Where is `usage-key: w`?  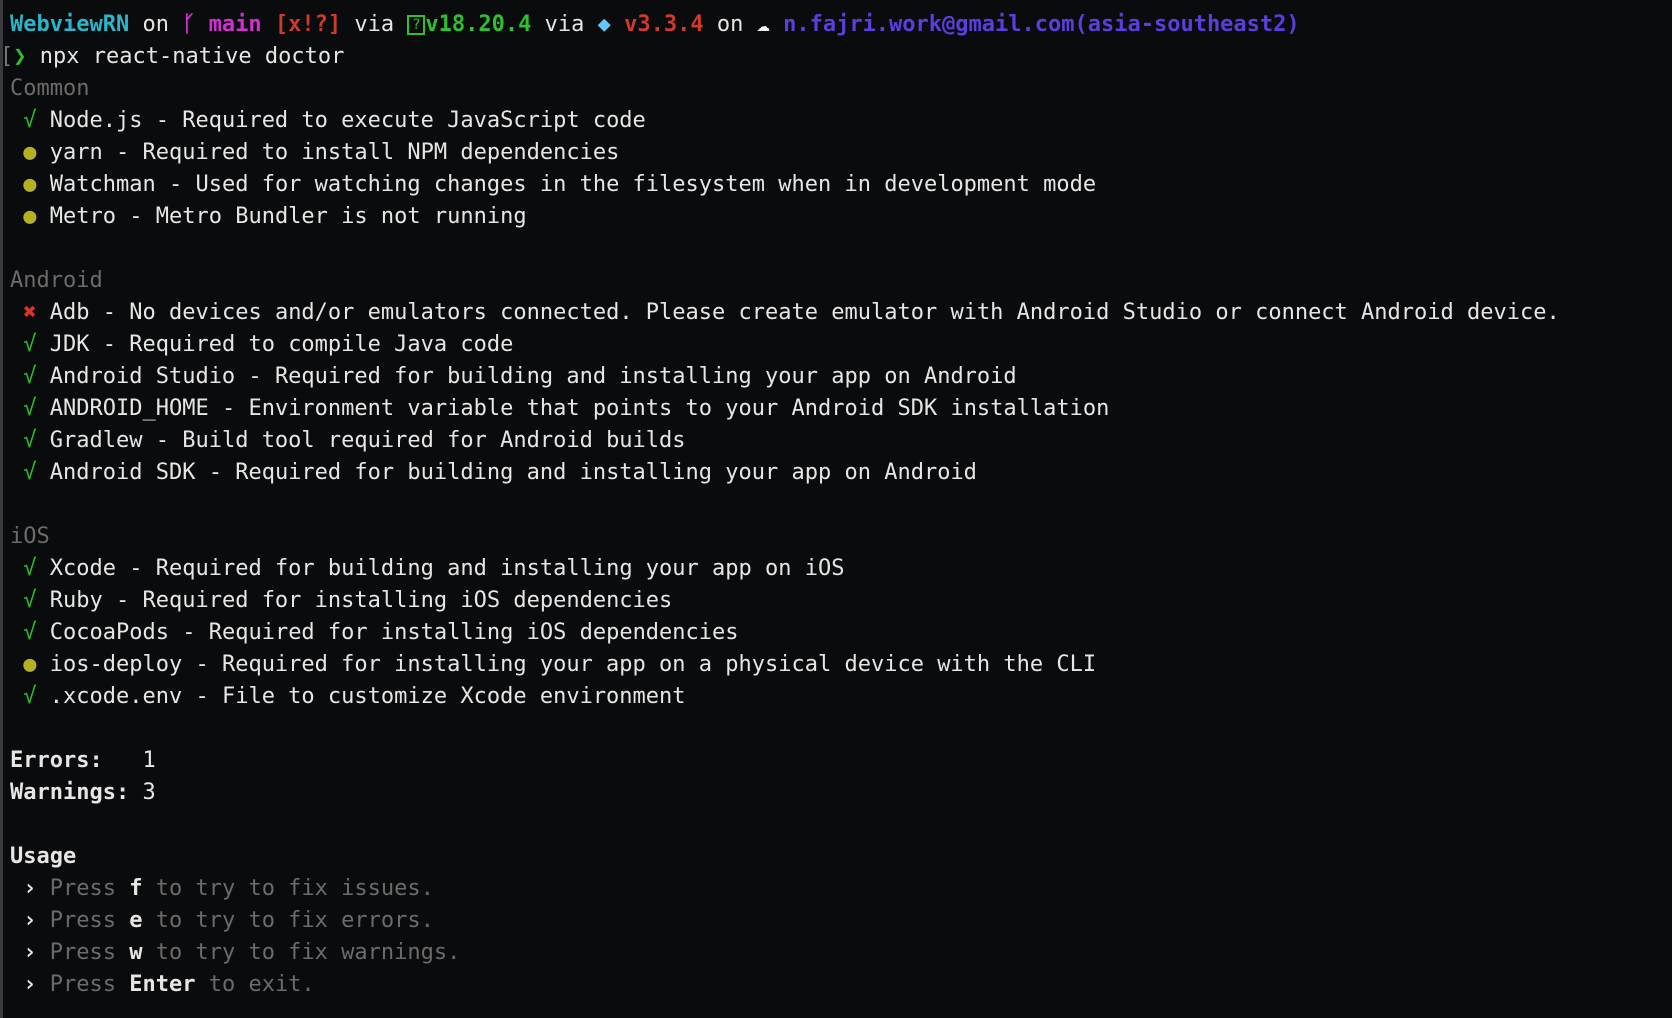
usage-key: w is located at coordinates (136, 952).